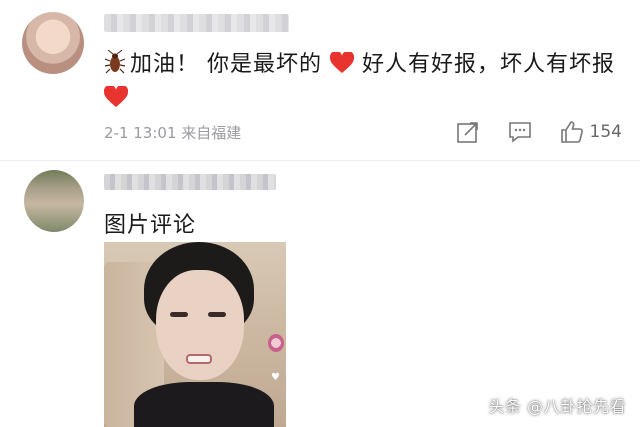 The height and width of the screenshot is (427, 640). What do you see at coordinates (211, 133) in the screenshot?
I see `location: 来自福建` at bounding box center [211, 133].